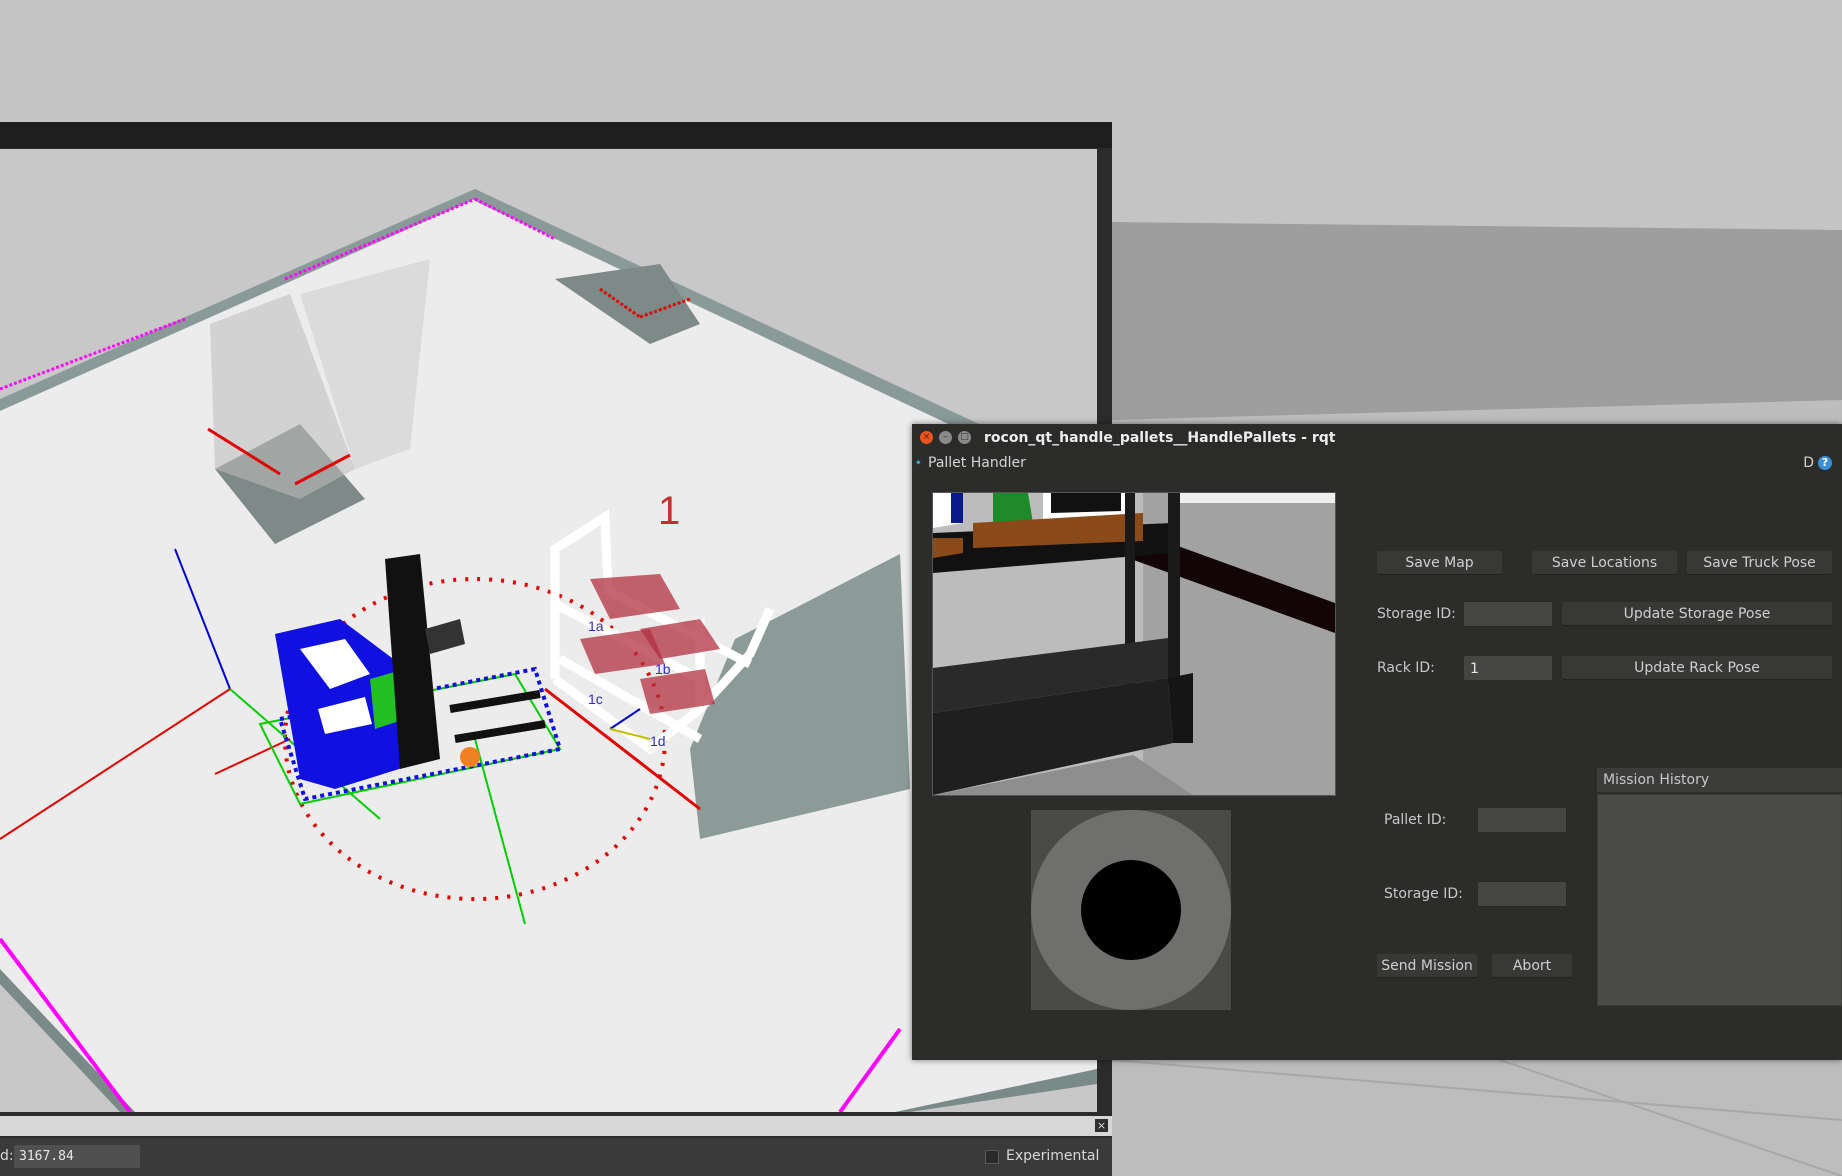  Describe the element at coordinates (1825, 463) in the screenshot. I see `help-icon: ?` at that location.